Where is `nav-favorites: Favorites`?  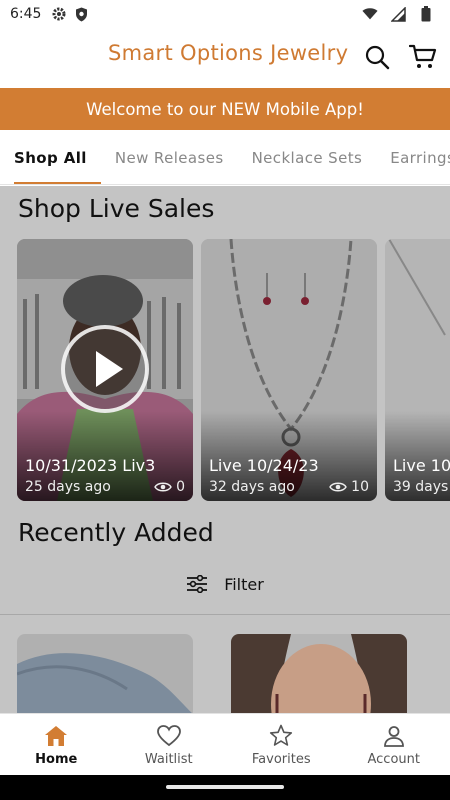 nav-favorites: Favorites is located at coordinates (281, 744).